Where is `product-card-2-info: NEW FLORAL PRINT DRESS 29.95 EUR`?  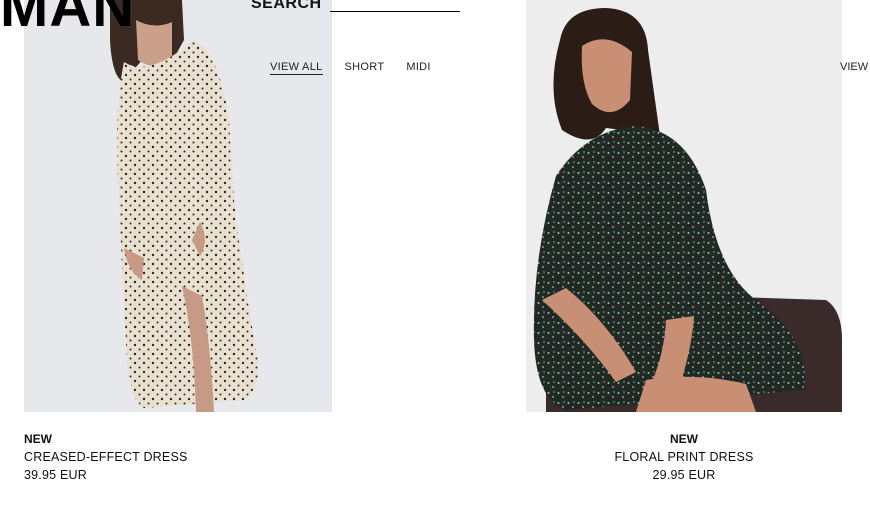
product-card-2-info: NEW FLORAL PRINT DRESS 29.95 EUR is located at coordinates (684, 457).